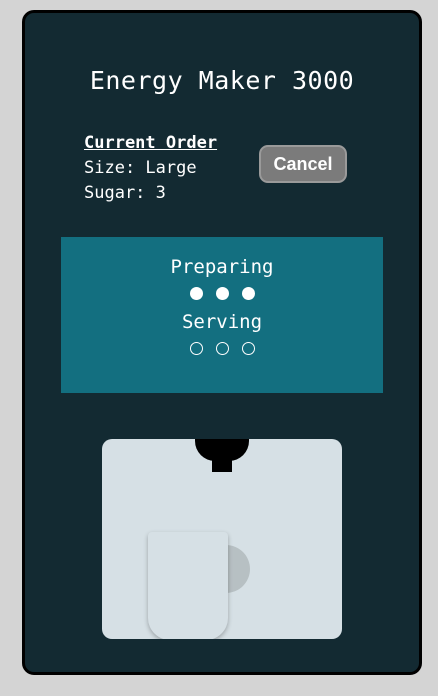 The image size is (438, 696). I want to click on order-heading: Current Order, so click(151, 143).